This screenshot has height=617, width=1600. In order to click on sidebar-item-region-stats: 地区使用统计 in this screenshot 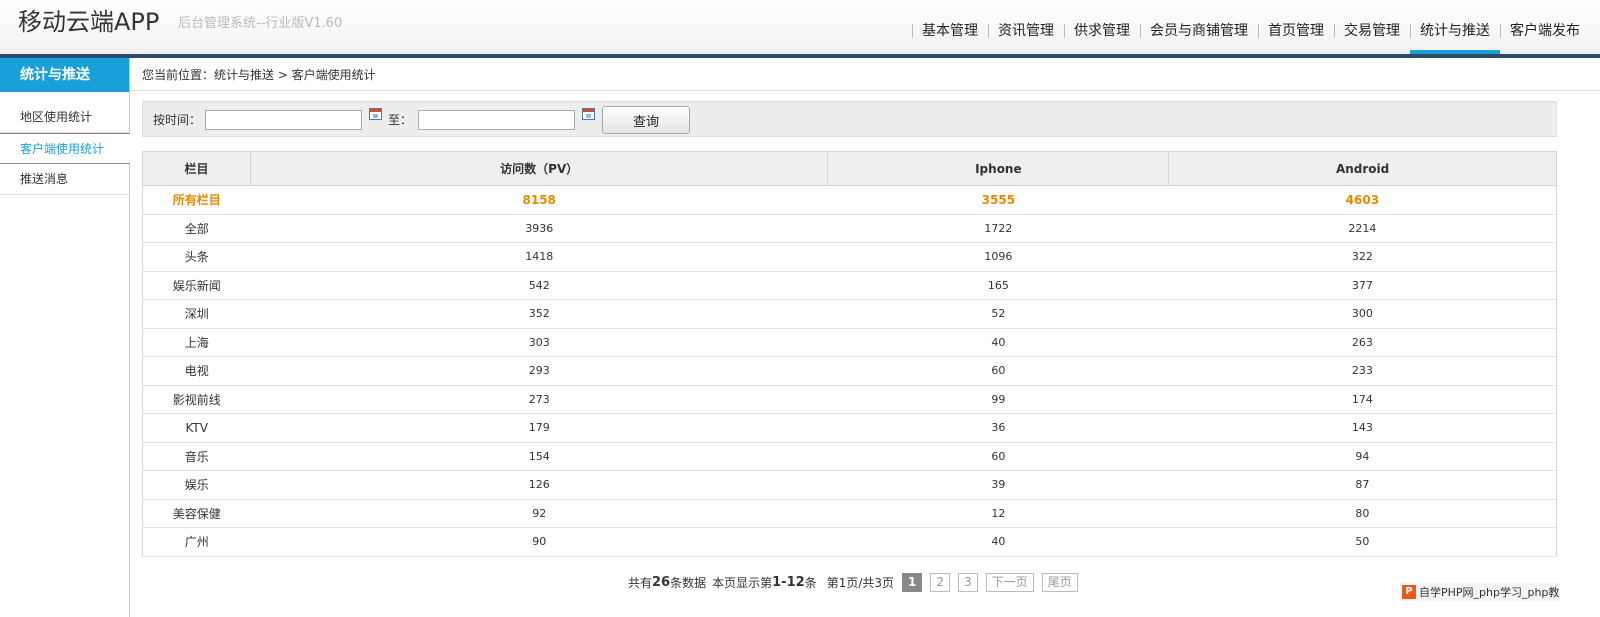, I will do `click(64, 117)`.